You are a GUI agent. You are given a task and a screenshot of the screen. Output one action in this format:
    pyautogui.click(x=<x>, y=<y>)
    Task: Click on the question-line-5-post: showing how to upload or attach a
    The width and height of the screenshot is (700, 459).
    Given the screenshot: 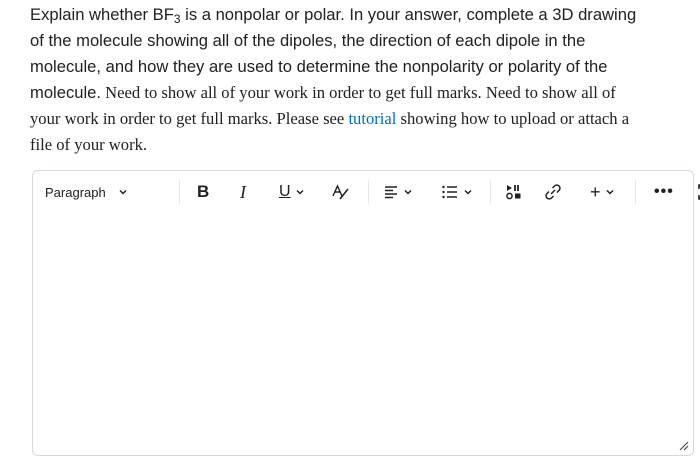 What is the action you would take?
    pyautogui.click(x=513, y=118)
    